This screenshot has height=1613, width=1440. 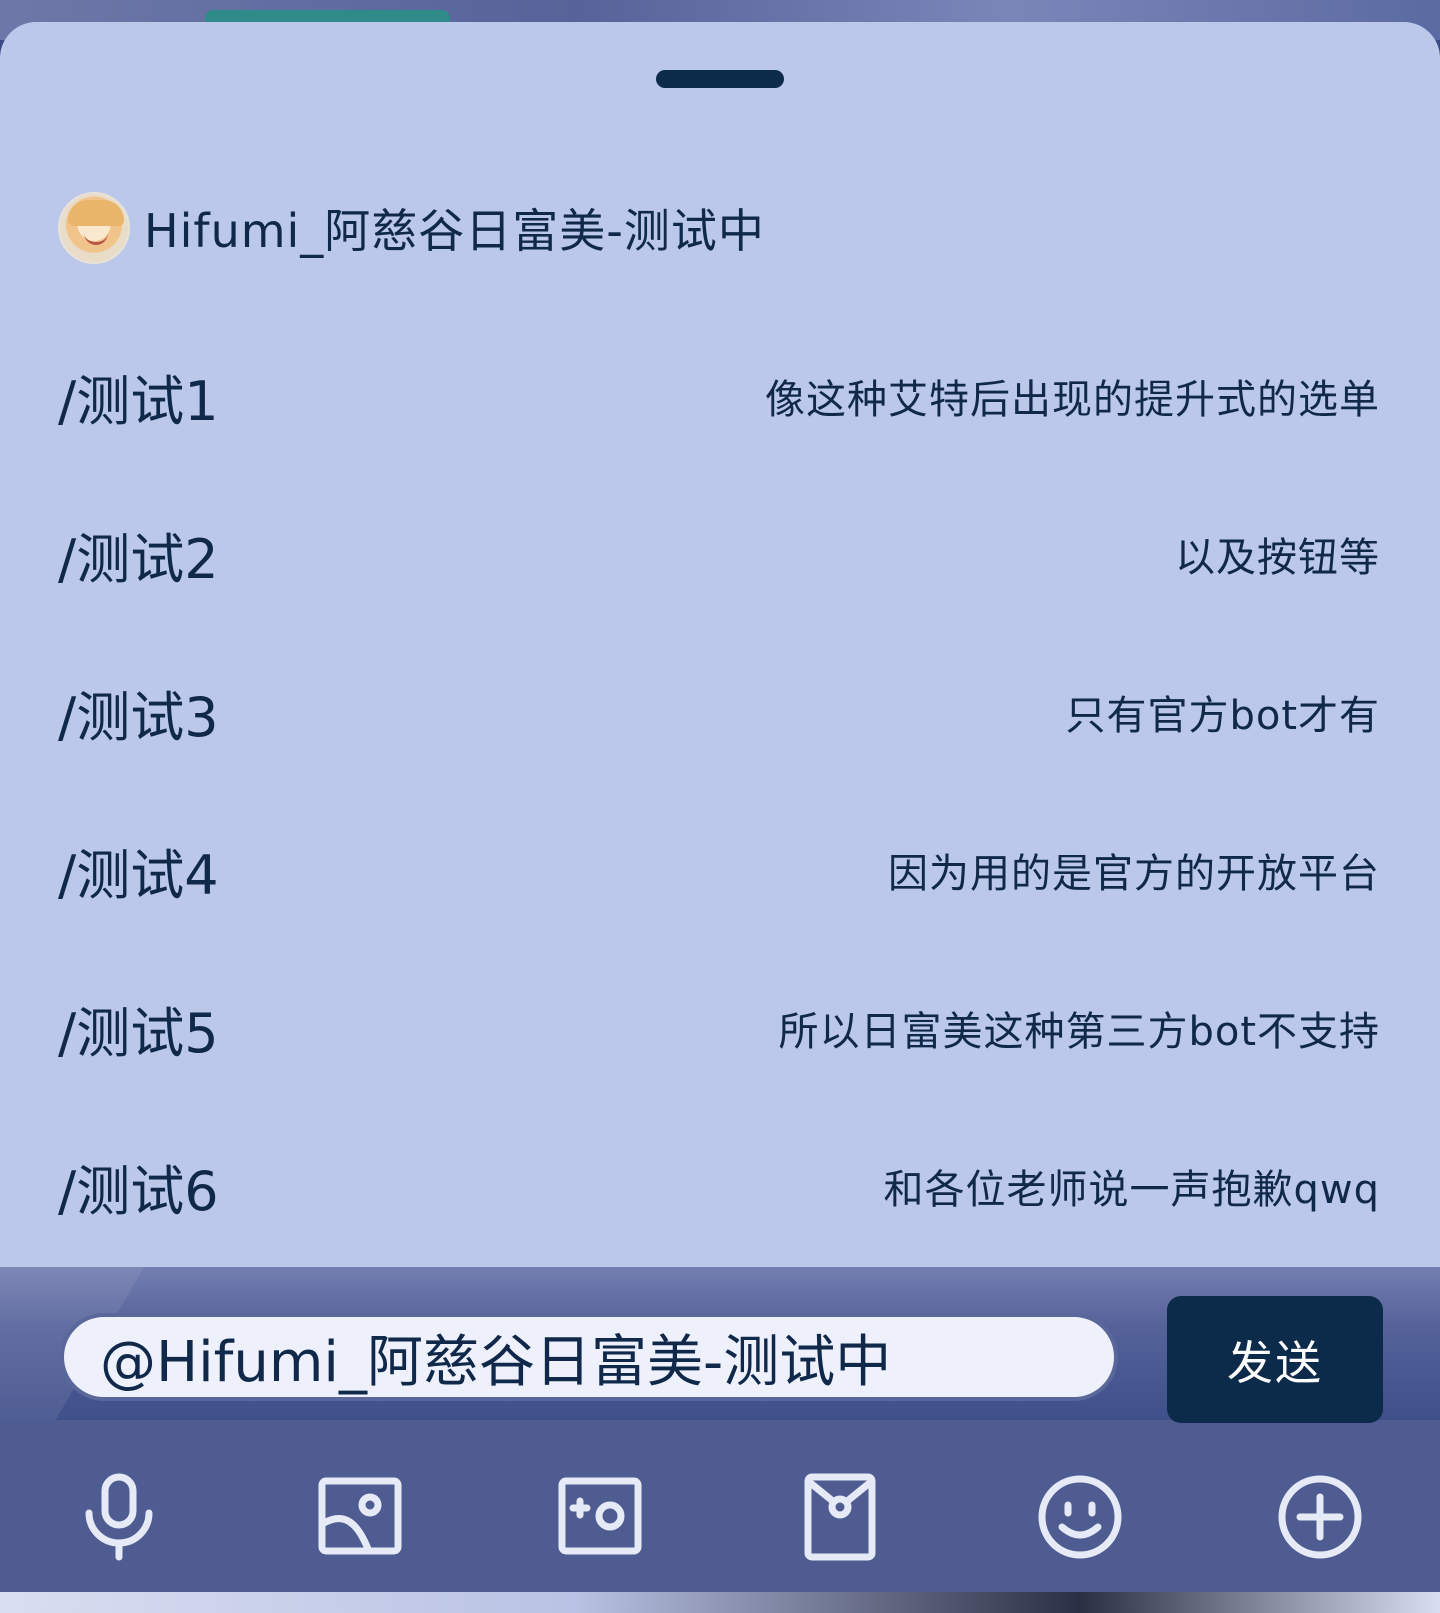 I want to click on microphone-icon, so click(x=119, y=1517).